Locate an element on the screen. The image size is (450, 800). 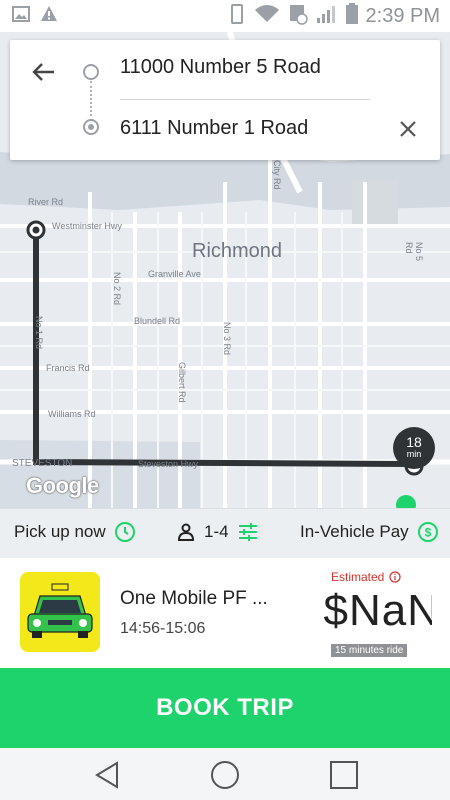
data-saver-icon is located at coordinates (298, 16).